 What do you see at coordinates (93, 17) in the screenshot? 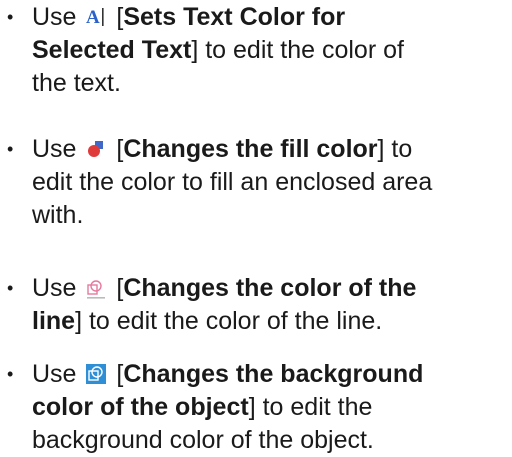
I see `svg-text: A` at bounding box center [93, 17].